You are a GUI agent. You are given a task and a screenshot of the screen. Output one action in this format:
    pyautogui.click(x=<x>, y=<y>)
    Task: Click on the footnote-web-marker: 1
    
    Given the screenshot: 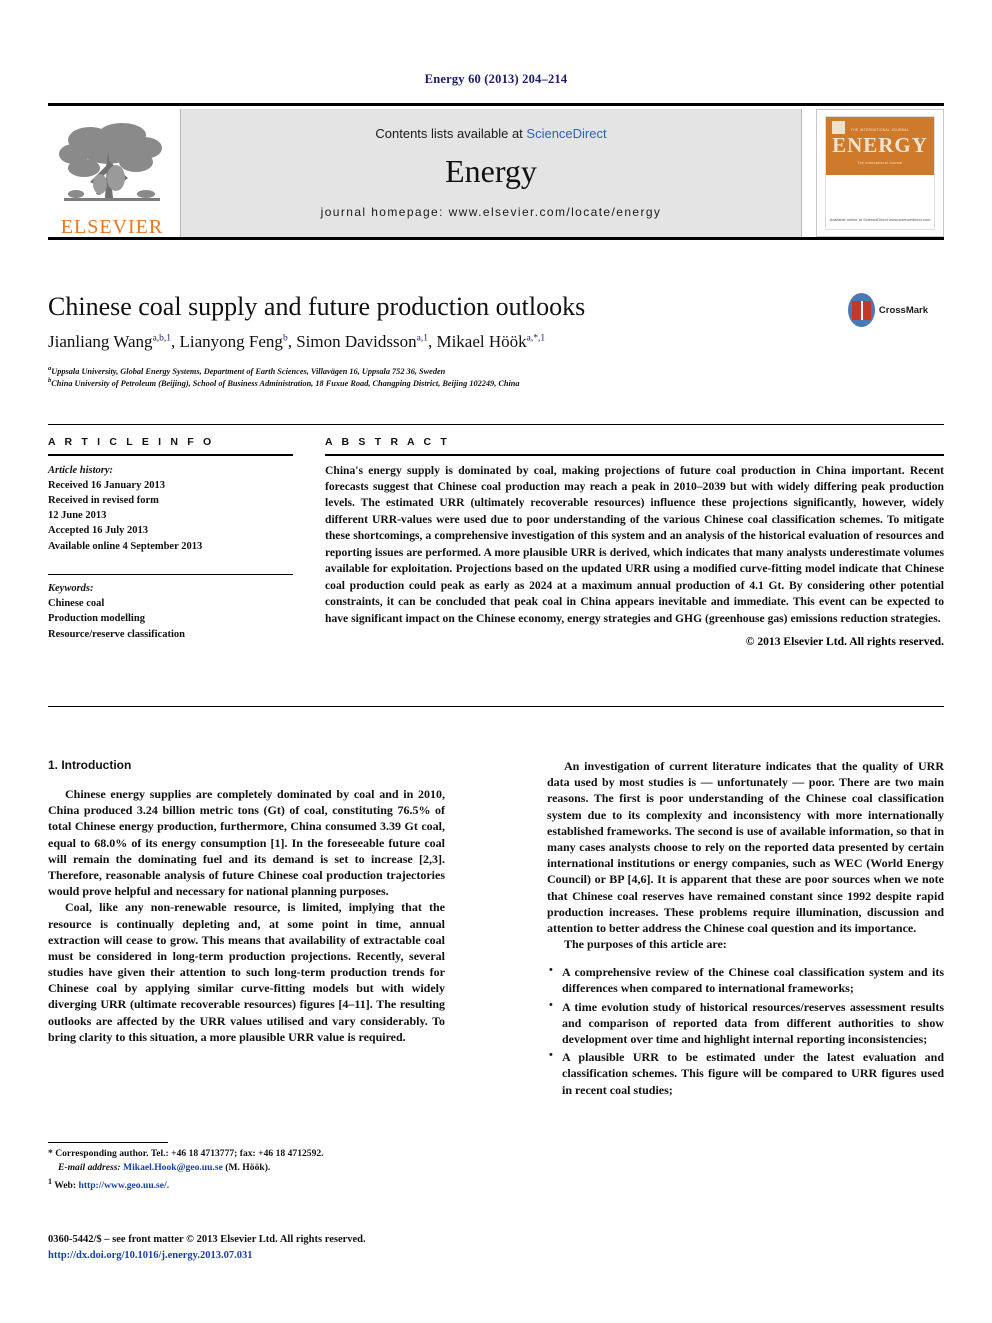 What is the action you would take?
    pyautogui.click(x=50, y=1181)
    